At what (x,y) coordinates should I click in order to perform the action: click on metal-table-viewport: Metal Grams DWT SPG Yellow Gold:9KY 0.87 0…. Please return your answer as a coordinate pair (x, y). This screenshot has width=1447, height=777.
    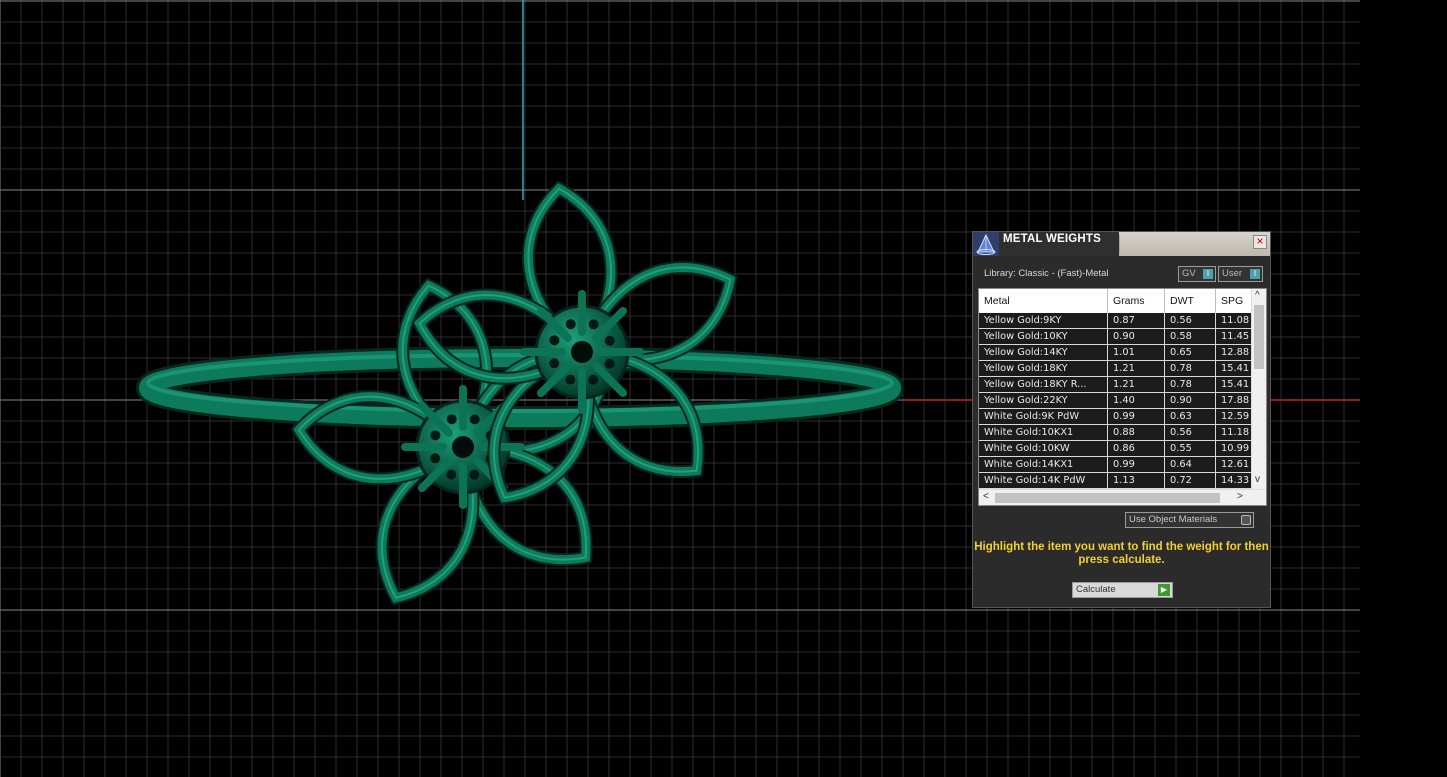
    Looking at the image, I should click on (1115, 389).